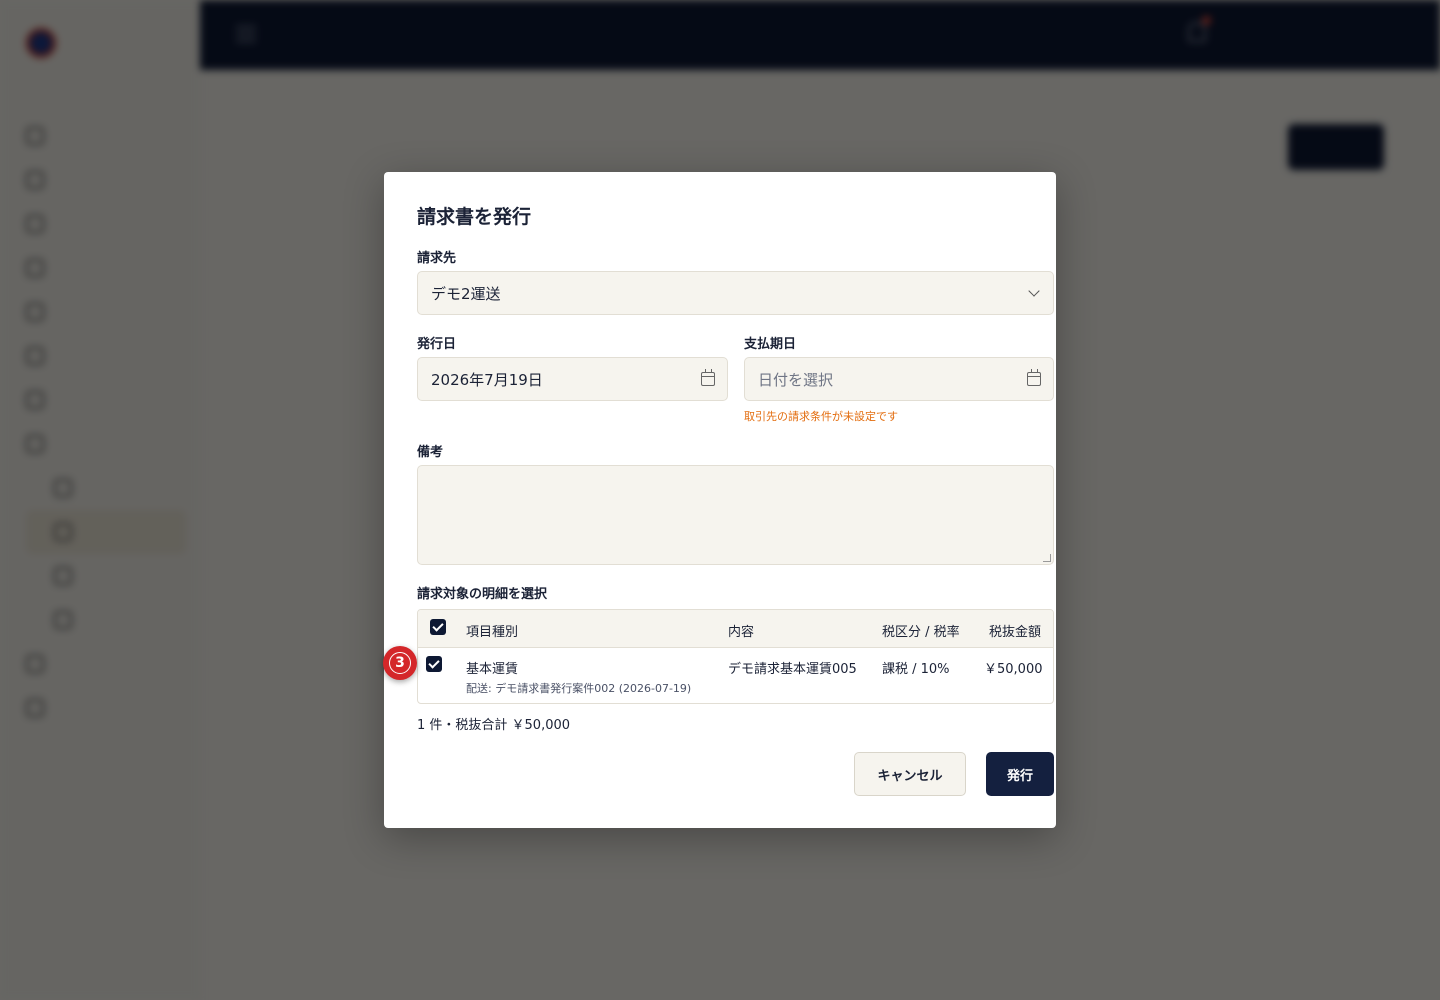 The image size is (1440, 1000). I want to click on client-select-value: デモ2運送, so click(466, 293).